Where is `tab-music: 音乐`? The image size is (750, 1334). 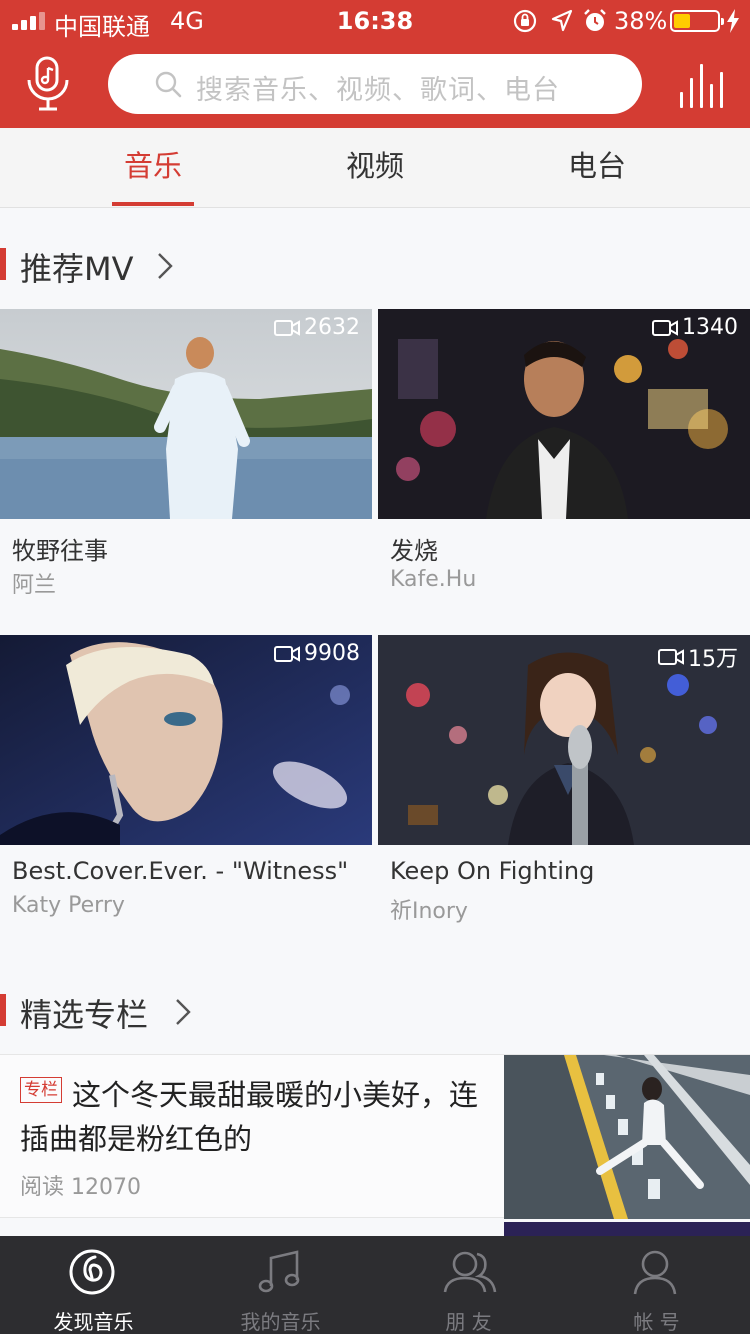 tab-music: 音乐 is located at coordinates (153, 168).